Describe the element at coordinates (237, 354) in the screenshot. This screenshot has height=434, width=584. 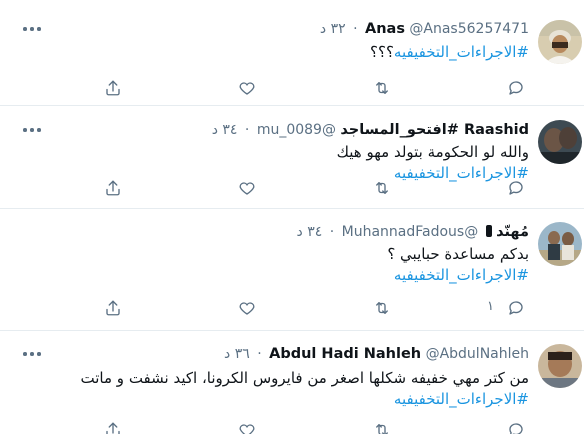
I see `timestamp: ٣٦ د` at that location.